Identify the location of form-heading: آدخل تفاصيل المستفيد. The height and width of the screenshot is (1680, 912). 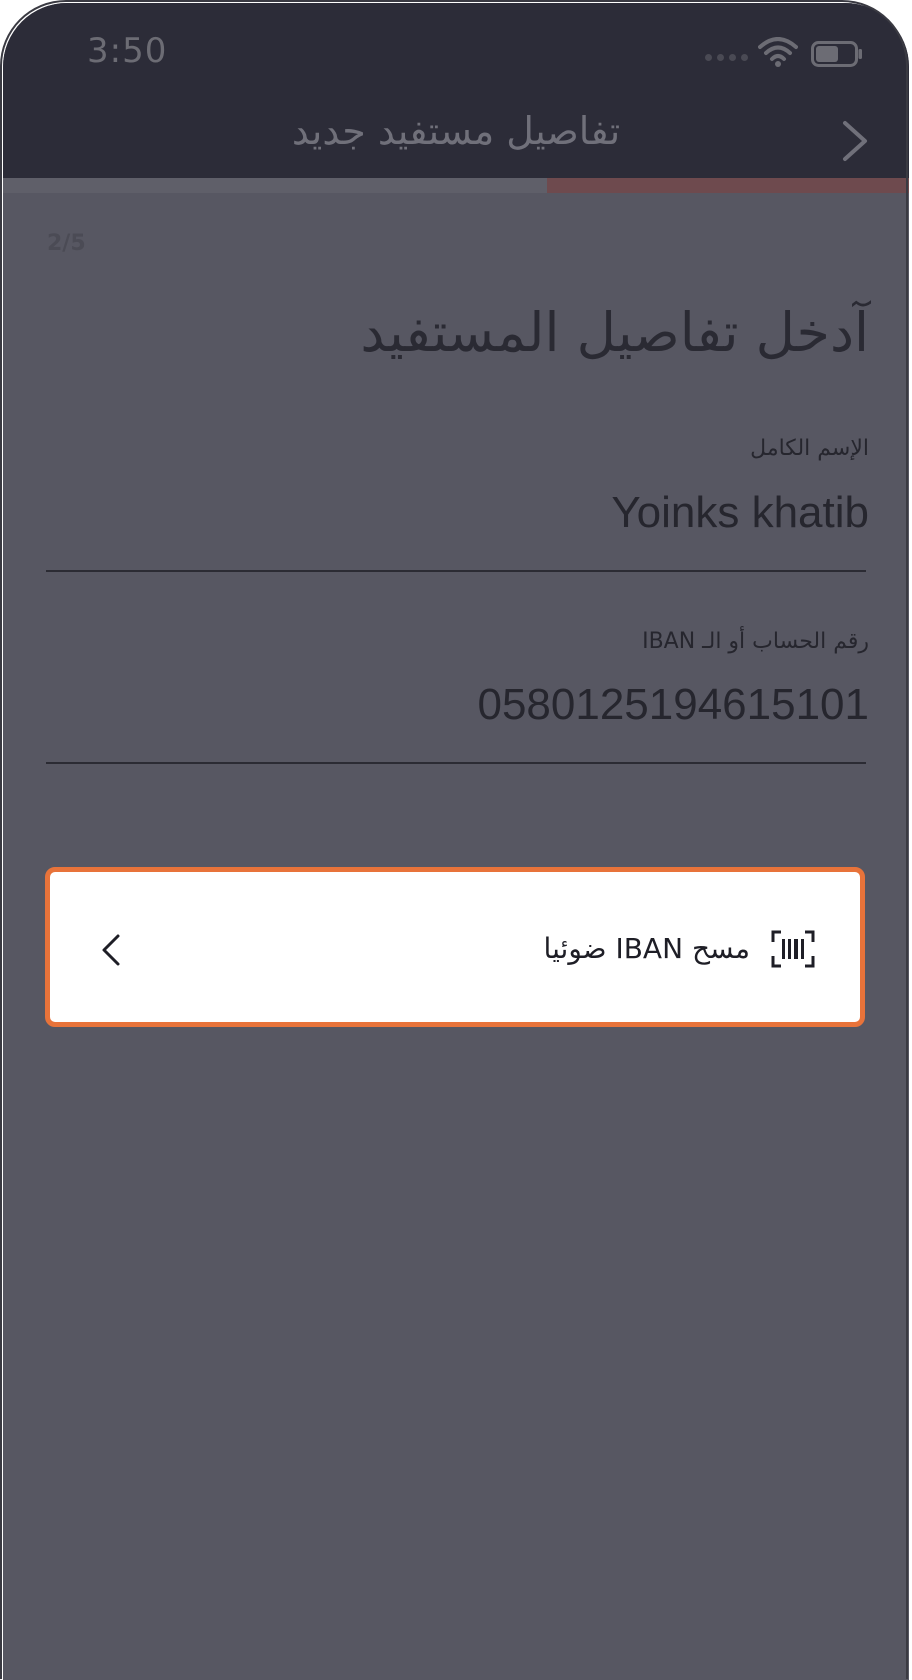
(614, 332).